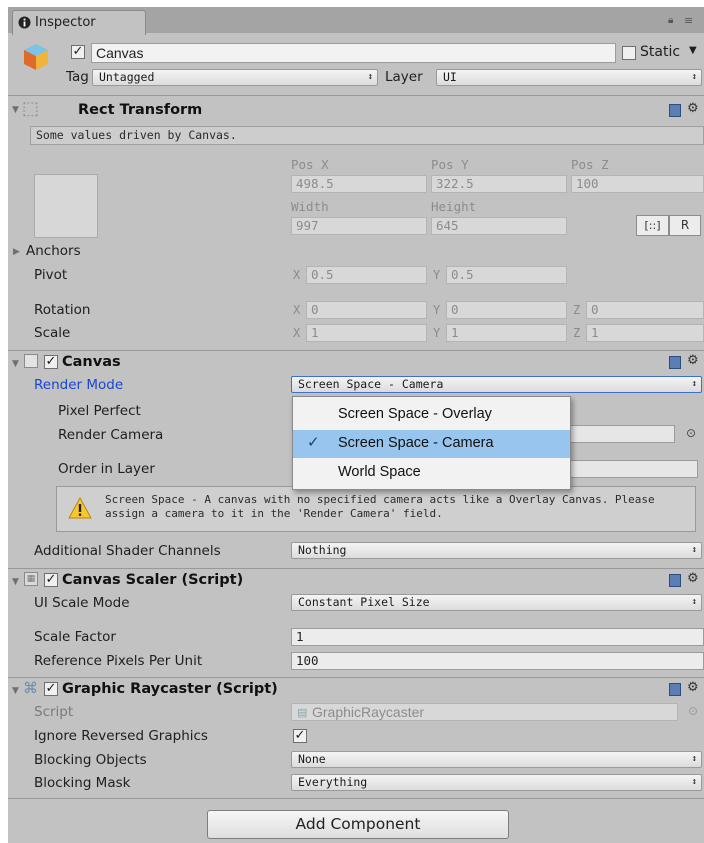  I want to click on active-checkbox: ✓, so click(78, 52).